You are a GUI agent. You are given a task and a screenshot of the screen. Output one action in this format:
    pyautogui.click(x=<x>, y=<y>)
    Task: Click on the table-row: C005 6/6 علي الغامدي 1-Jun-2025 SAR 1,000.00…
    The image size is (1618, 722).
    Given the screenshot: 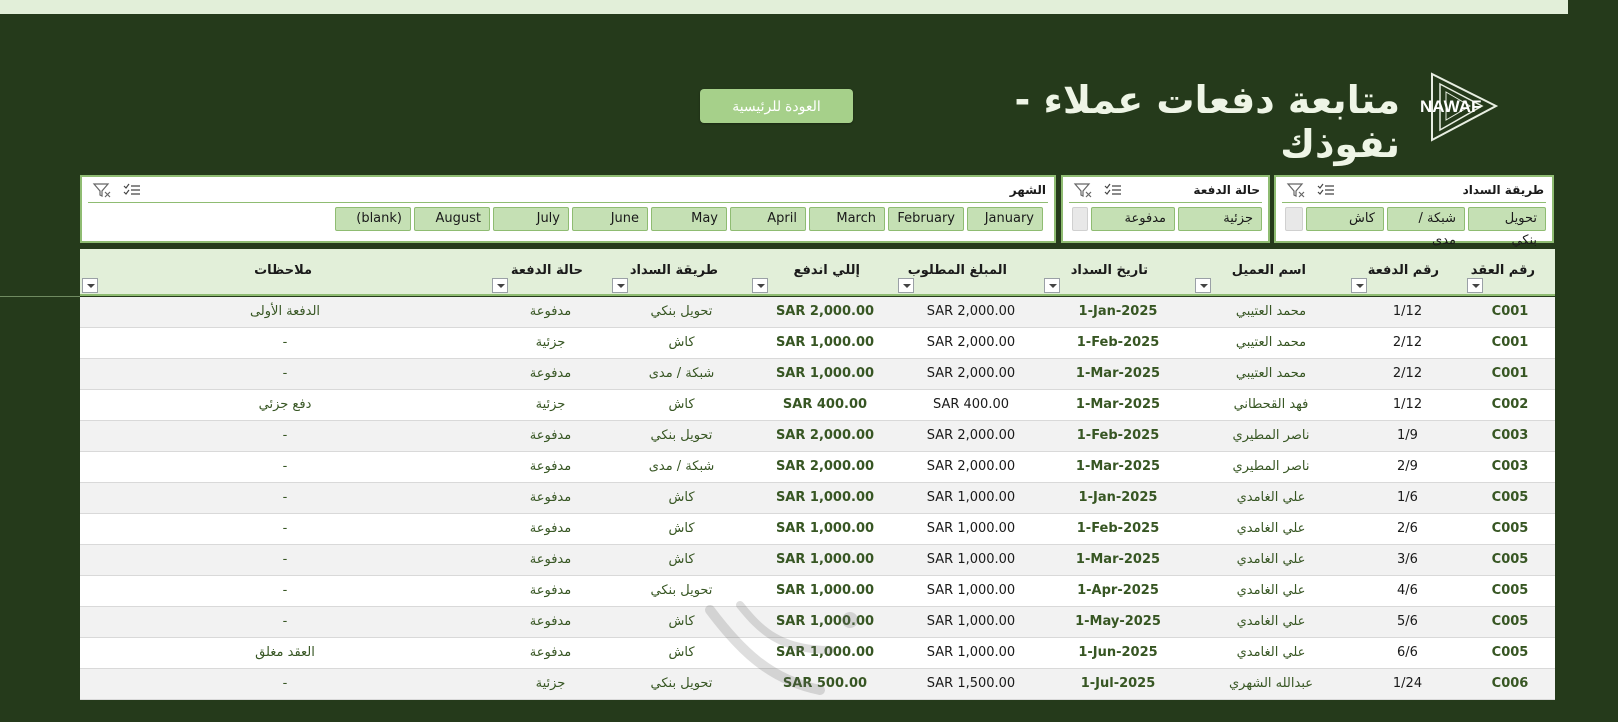 What is the action you would take?
    pyautogui.click(x=817, y=653)
    